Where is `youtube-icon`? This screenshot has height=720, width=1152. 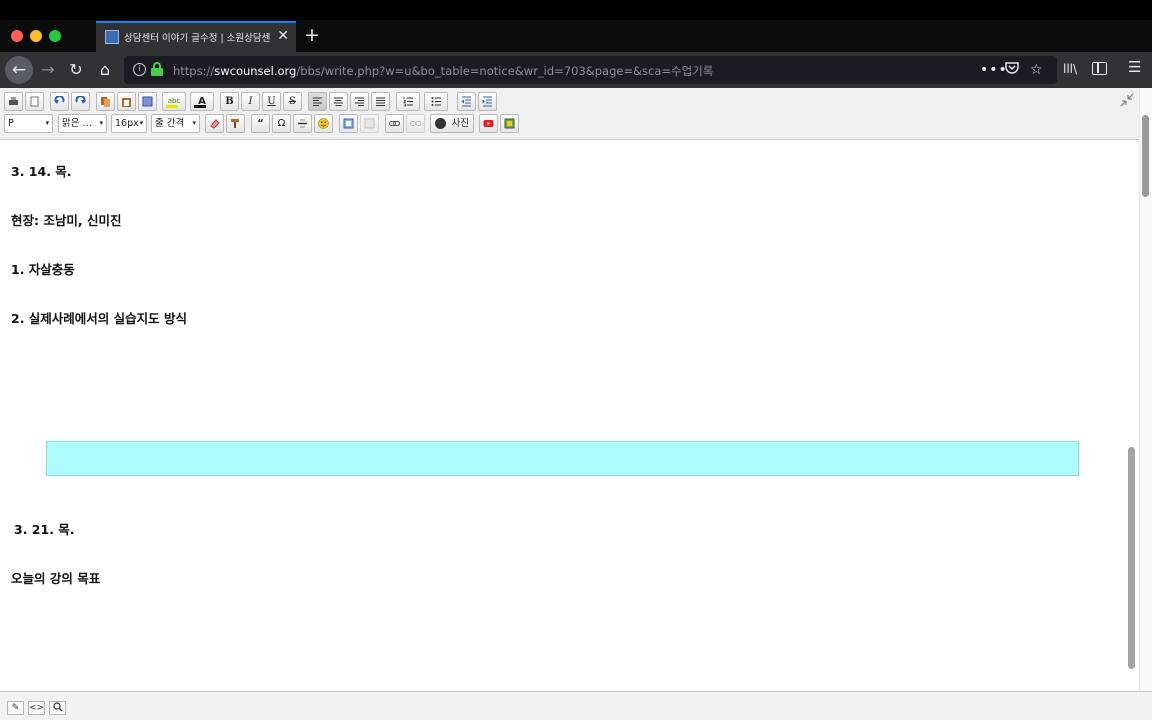
youtube-icon is located at coordinates (488, 123).